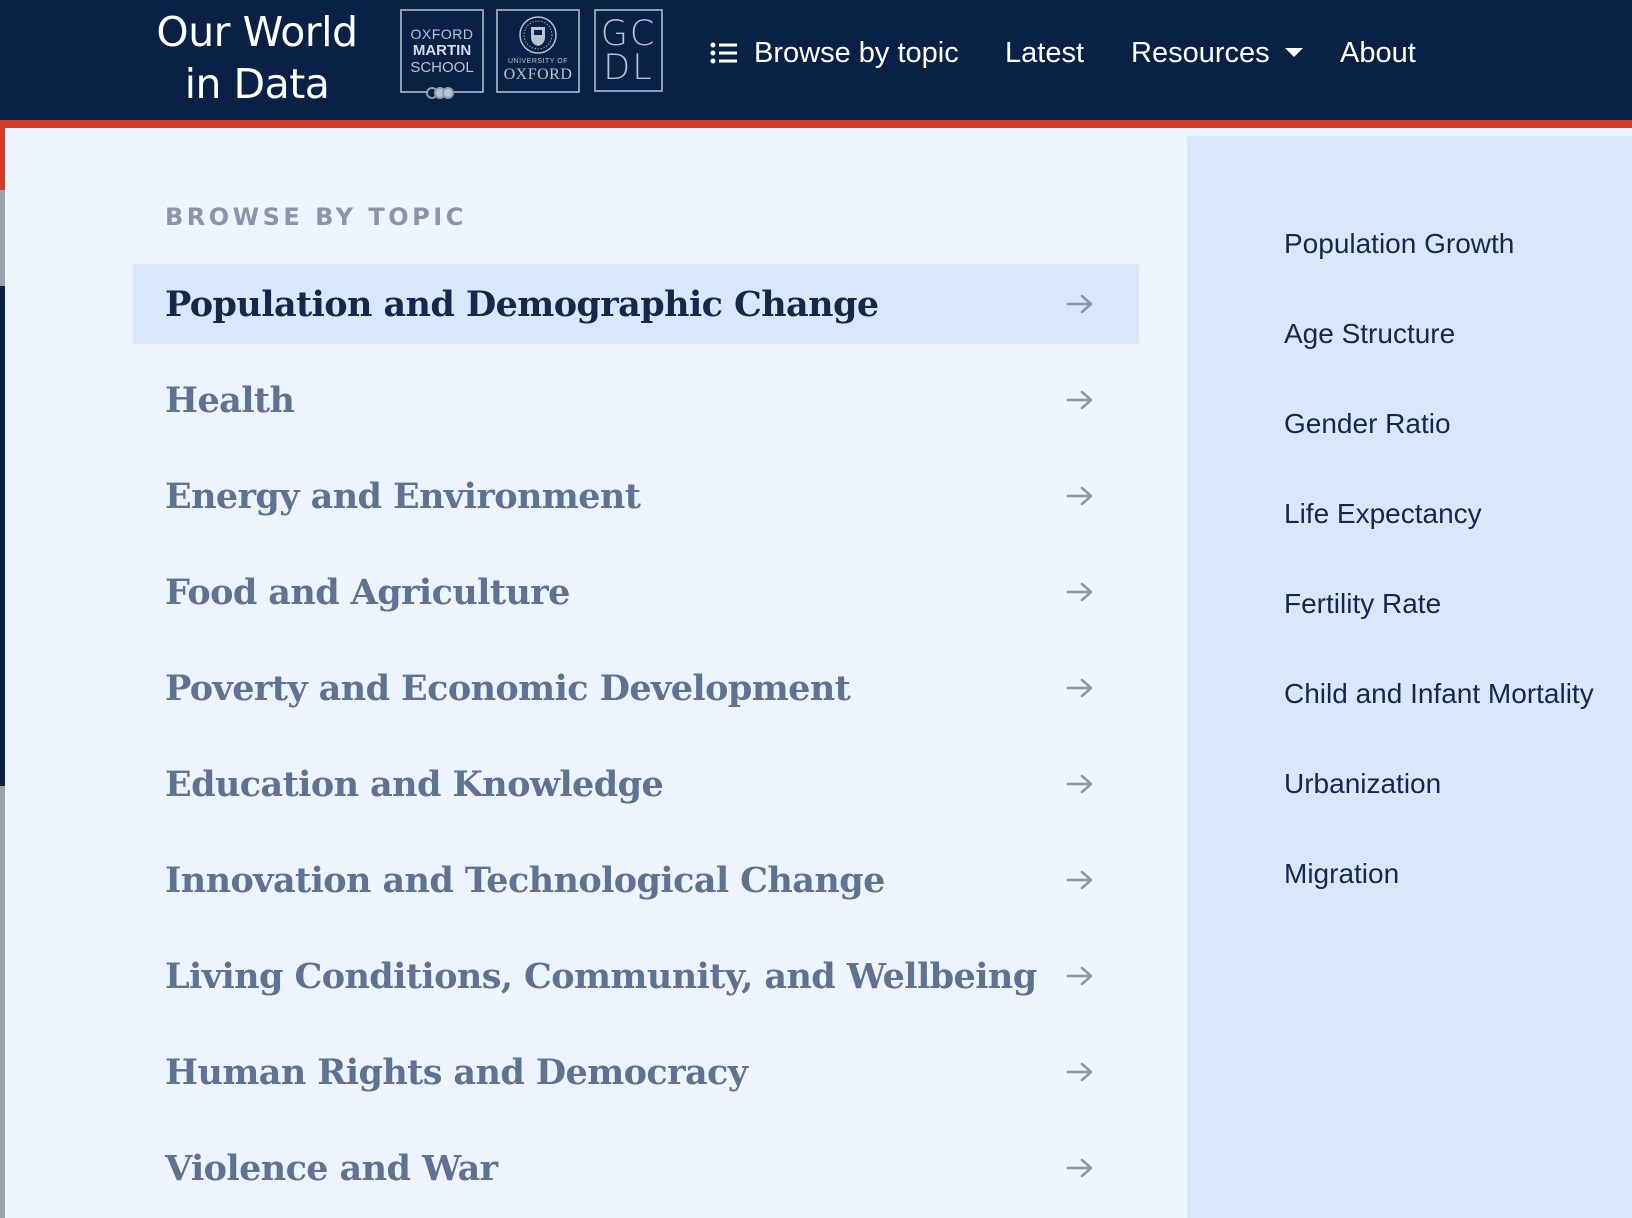 This screenshot has width=1632, height=1218. I want to click on brand-line-2: in Data, so click(257, 84).